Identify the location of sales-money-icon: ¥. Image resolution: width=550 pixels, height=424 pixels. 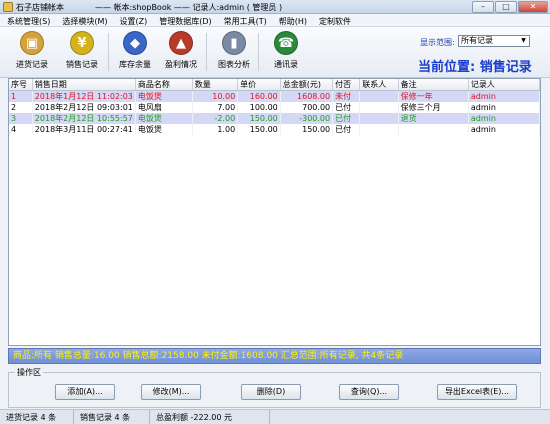
(82, 43).